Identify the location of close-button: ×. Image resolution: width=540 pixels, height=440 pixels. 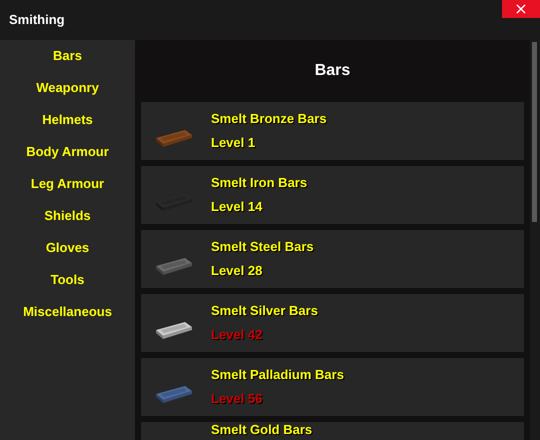
(521, 9).